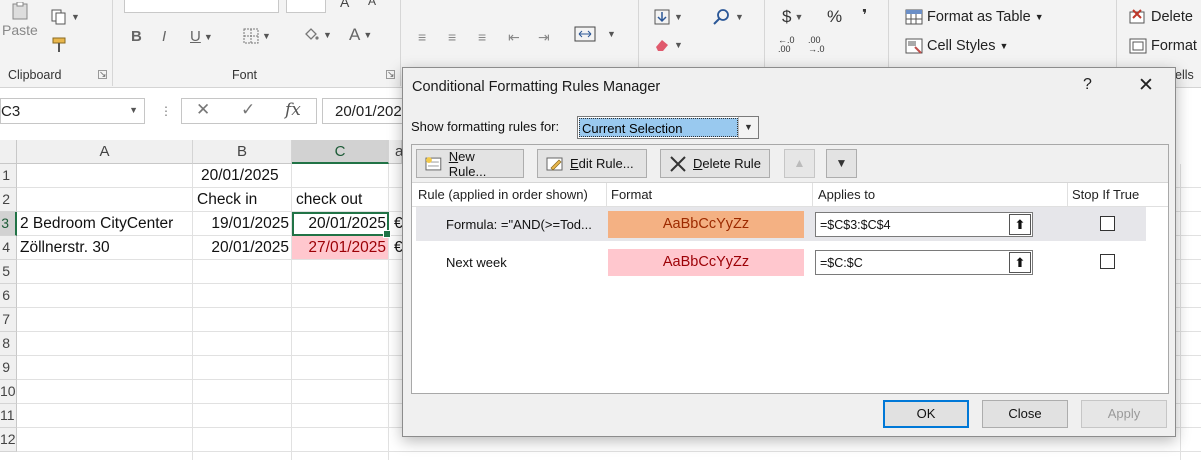  What do you see at coordinates (482, 37) in the screenshot?
I see `align-right-icon: ≡` at bounding box center [482, 37].